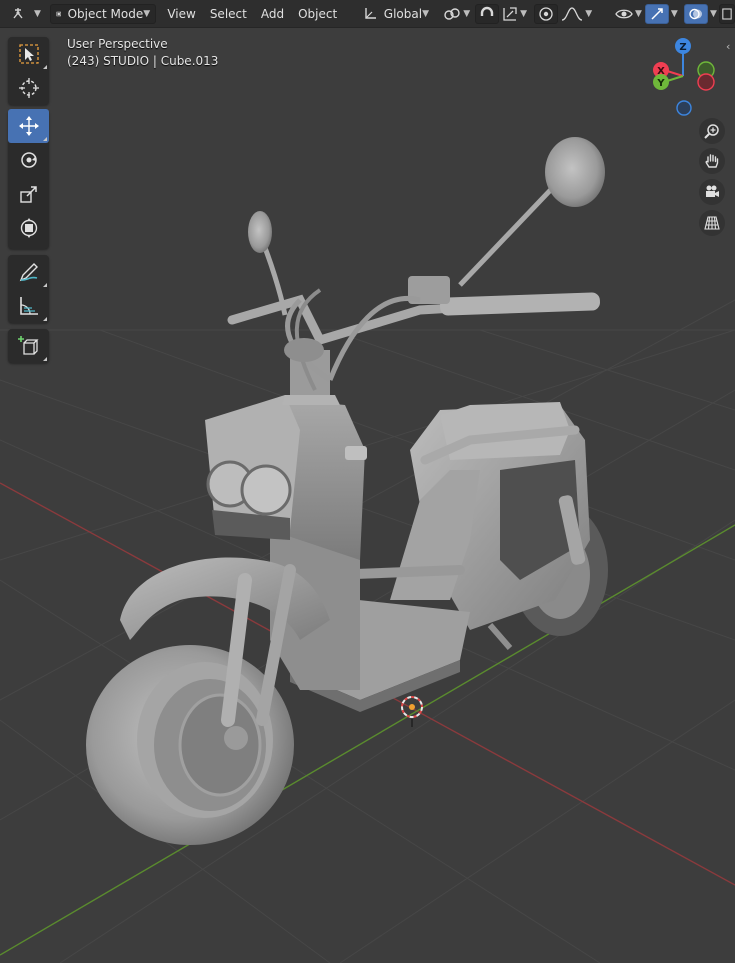 The image size is (735, 963). I want to click on orientation-label: Global, so click(403, 13).